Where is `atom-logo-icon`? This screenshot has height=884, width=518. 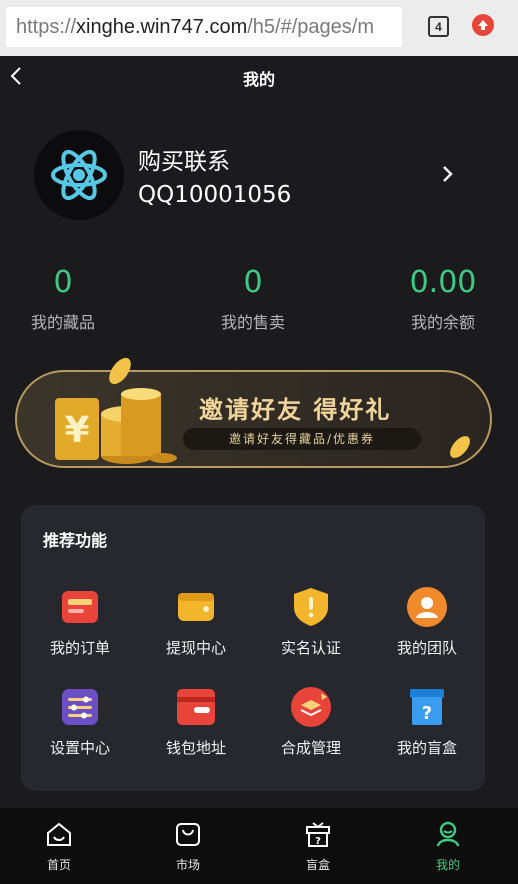 atom-logo-icon is located at coordinates (79, 175).